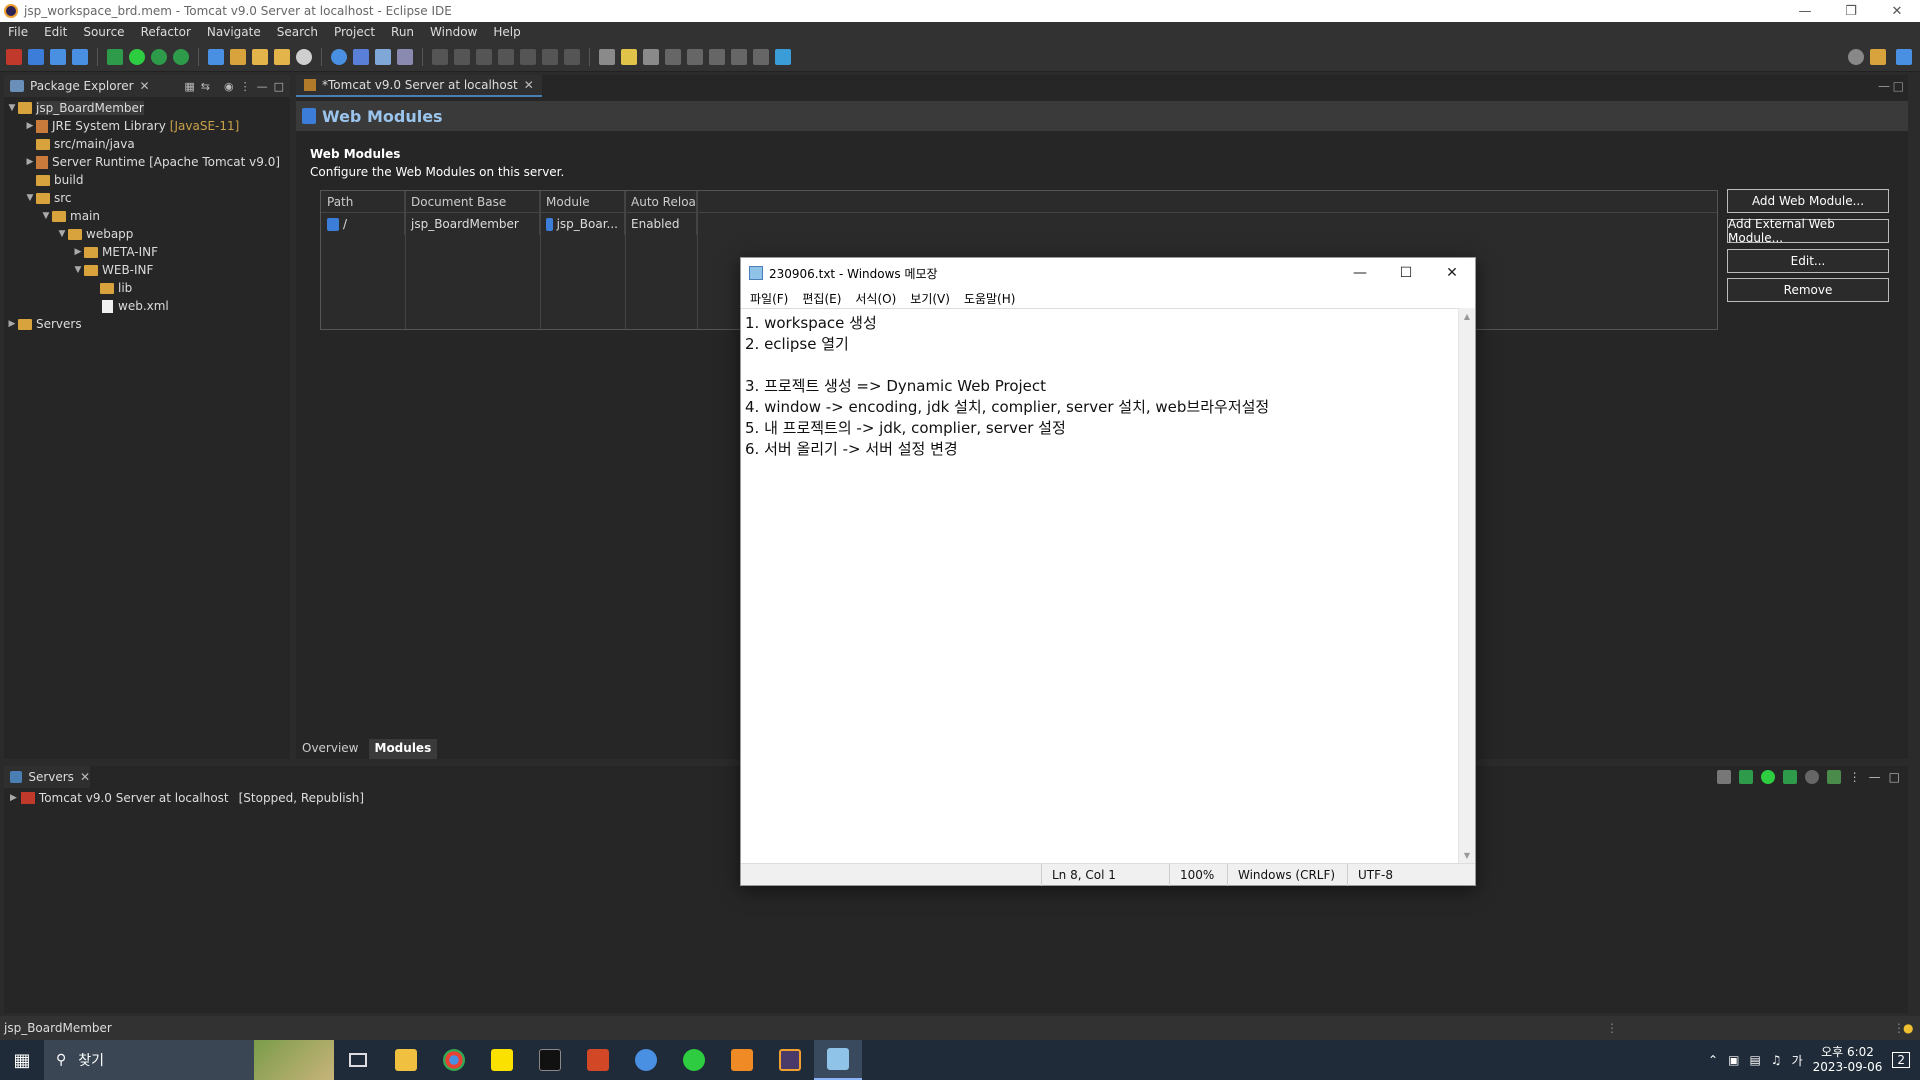 This screenshot has height=1080, width=1920. What do you see at coordinates (742, 1060) in the screenshot?
I see `taskbar-app-sublime` at bounding box center [742, 1060].